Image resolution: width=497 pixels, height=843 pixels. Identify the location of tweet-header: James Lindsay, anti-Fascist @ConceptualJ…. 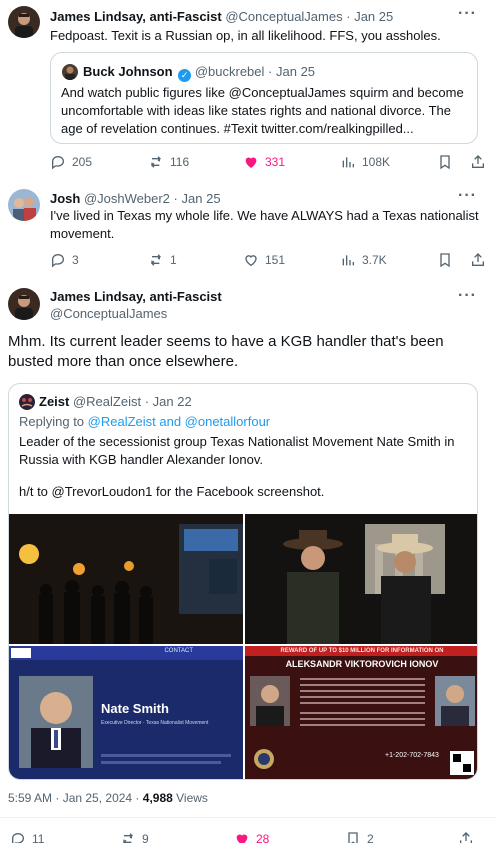
(222, 16).